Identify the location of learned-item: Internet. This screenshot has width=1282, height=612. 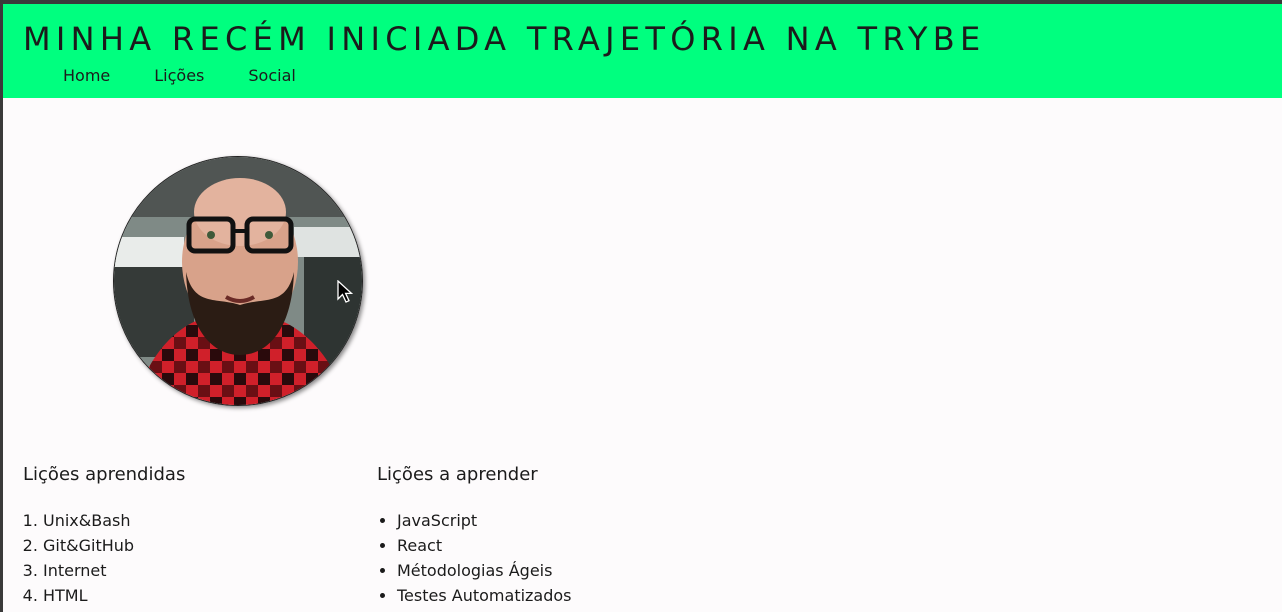
(88, 570).